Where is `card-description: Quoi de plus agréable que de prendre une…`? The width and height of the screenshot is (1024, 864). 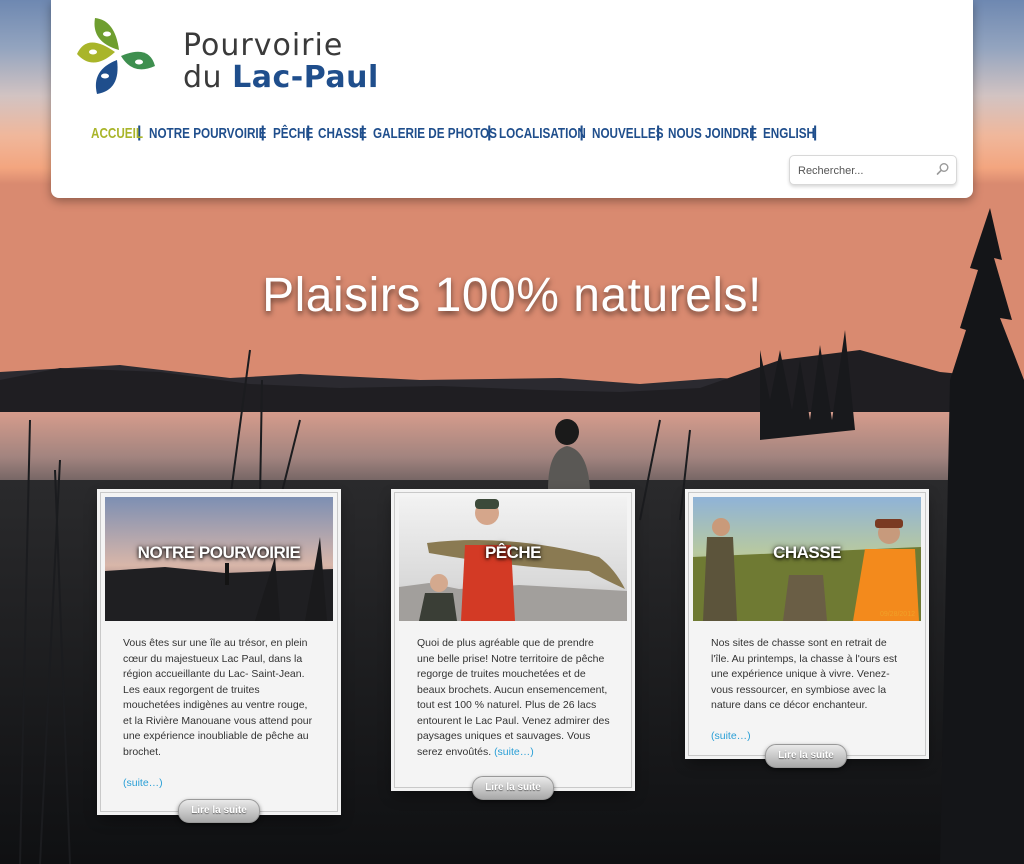
card-description: Quoi de plus agréable que de prendre une… is located at coordinates (513, 697).